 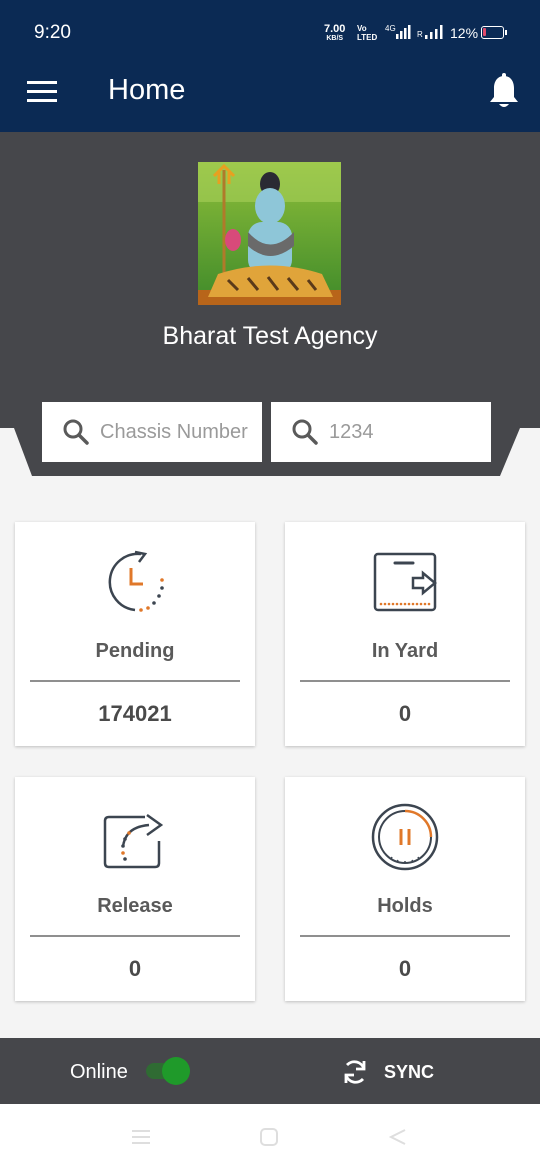 I want to click on bell-icon, so click(x=504, y=92).